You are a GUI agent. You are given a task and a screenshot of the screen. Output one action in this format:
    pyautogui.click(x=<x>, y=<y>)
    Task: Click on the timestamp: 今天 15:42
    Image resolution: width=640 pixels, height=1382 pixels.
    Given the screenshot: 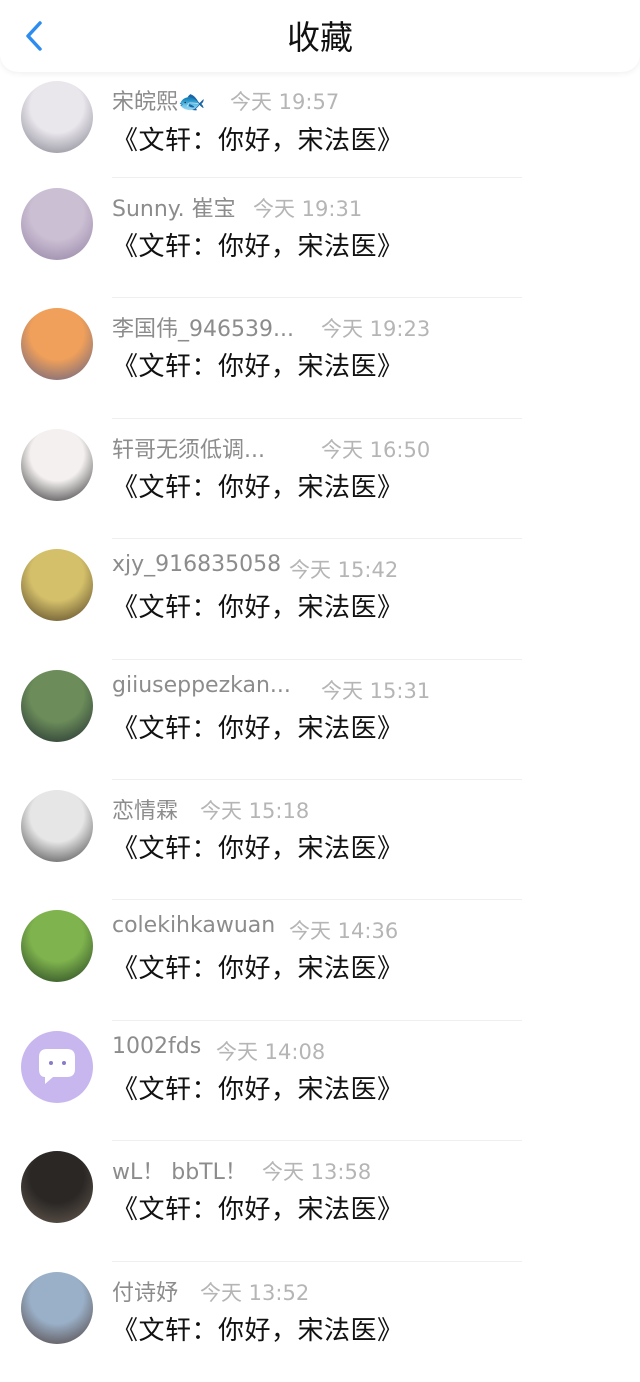 What is the action you would take?
    pyautogui.click(x=344, y=570)
    